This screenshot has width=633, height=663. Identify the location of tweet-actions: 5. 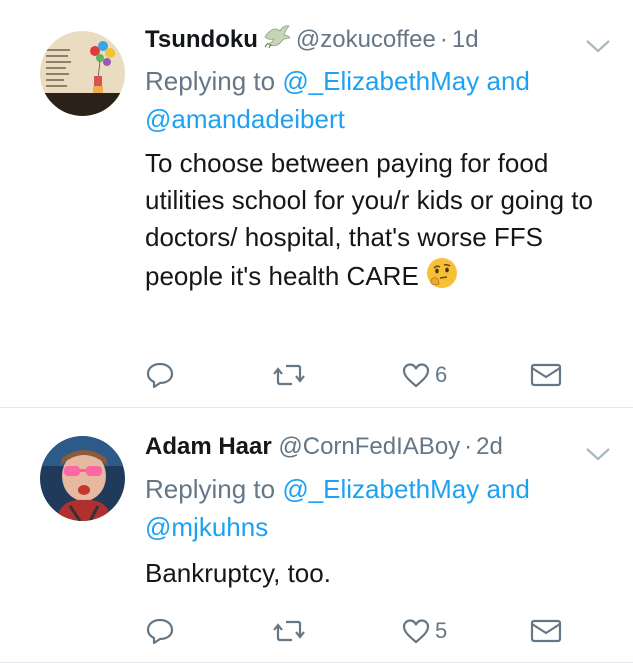
(365, 631).